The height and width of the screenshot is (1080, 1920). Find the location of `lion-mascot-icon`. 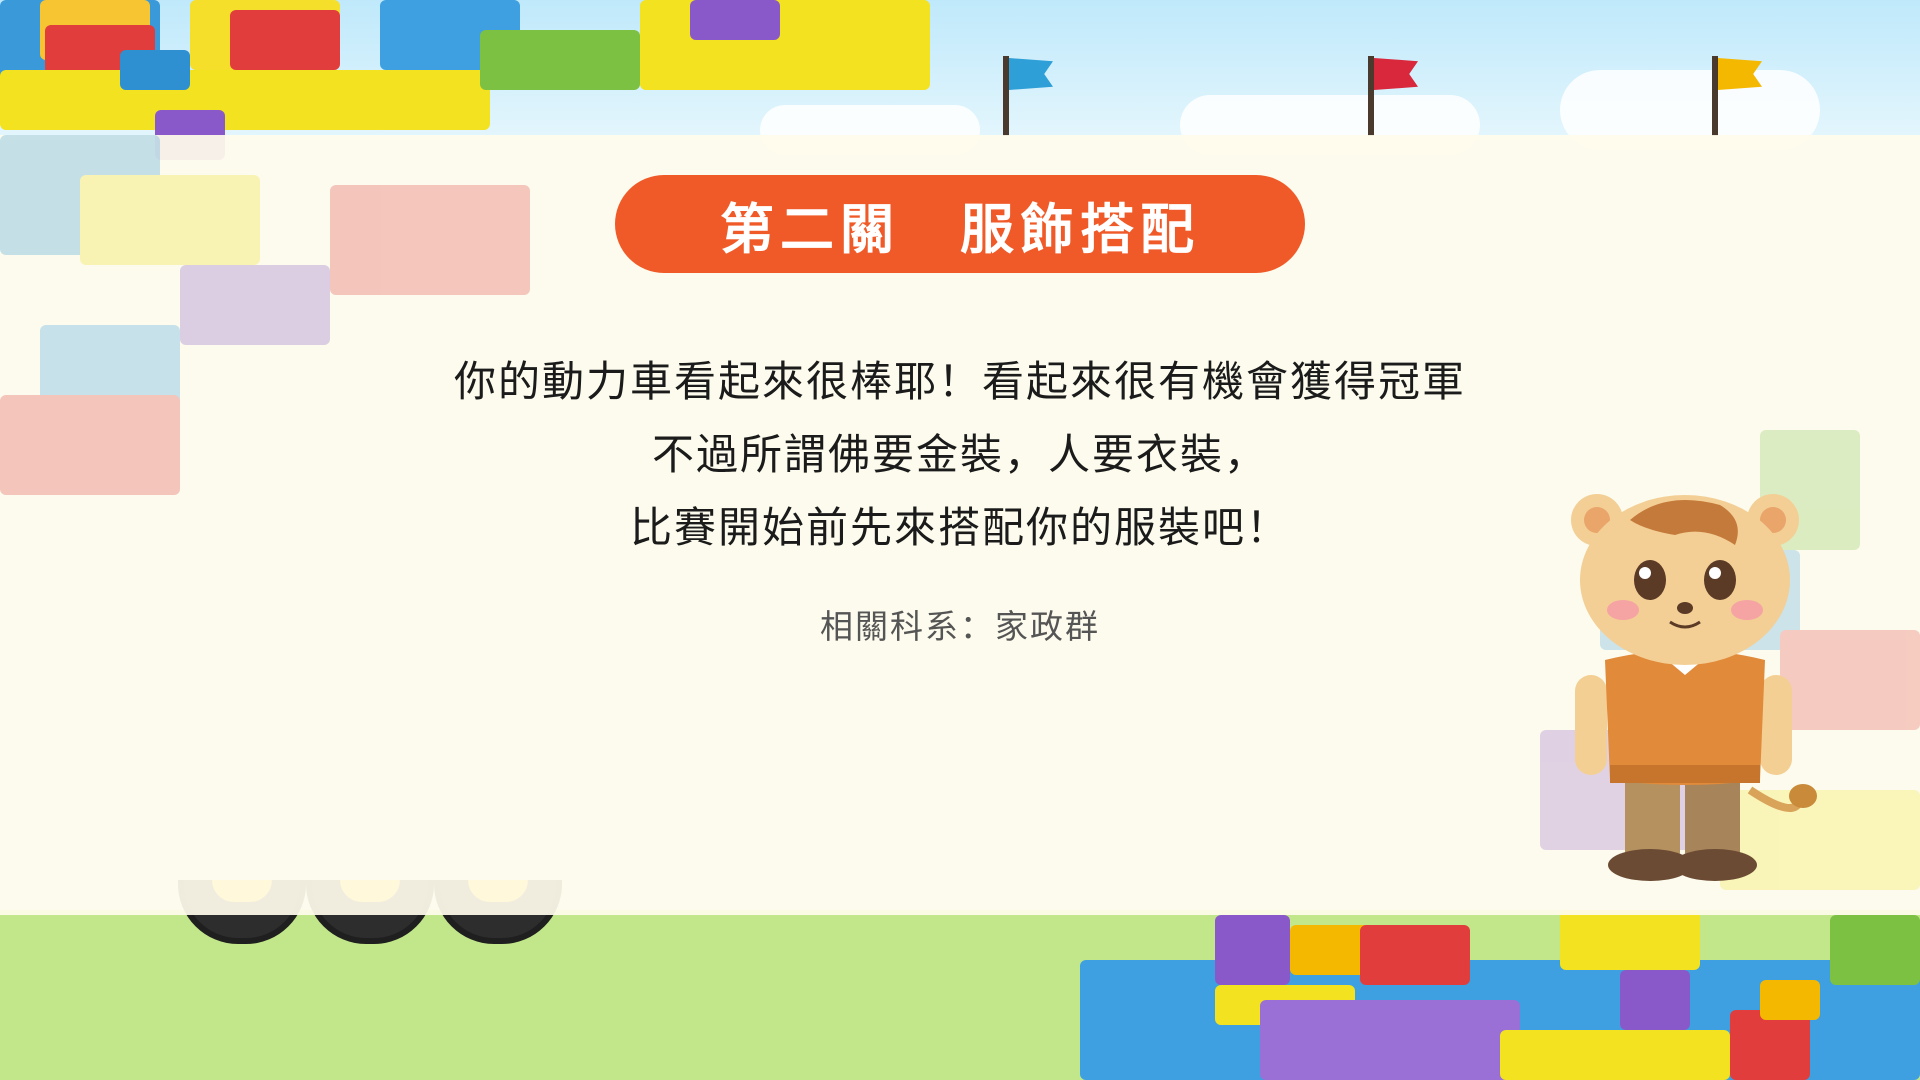

lion-mascot-icon is located at coordinates (1694, 687).